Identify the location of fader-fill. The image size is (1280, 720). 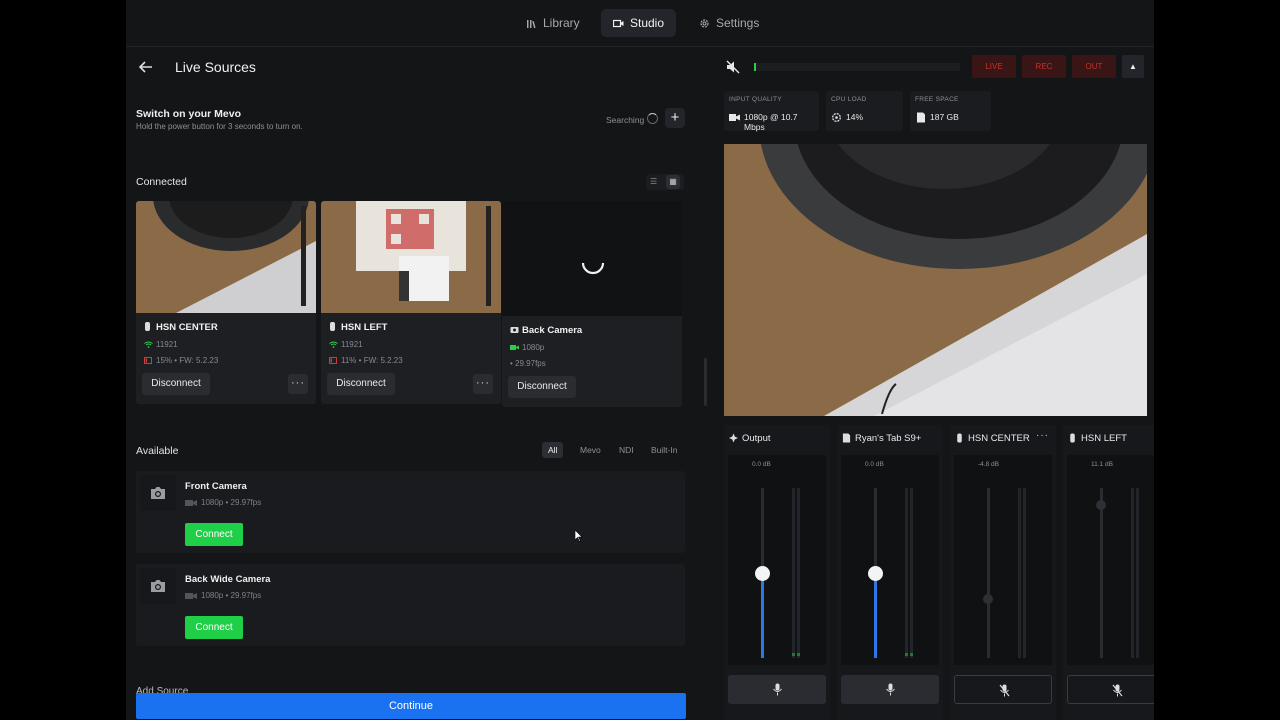
(875, 615).